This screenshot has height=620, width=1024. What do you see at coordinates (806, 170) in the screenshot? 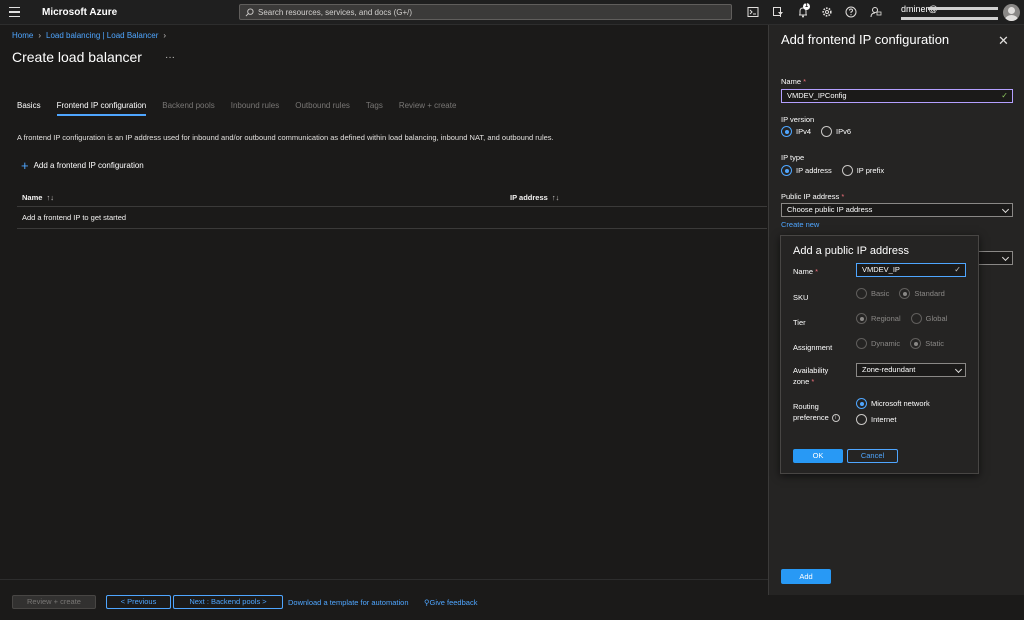
I see `radio-ip-address: IP address` at bounding box center [806, 170].